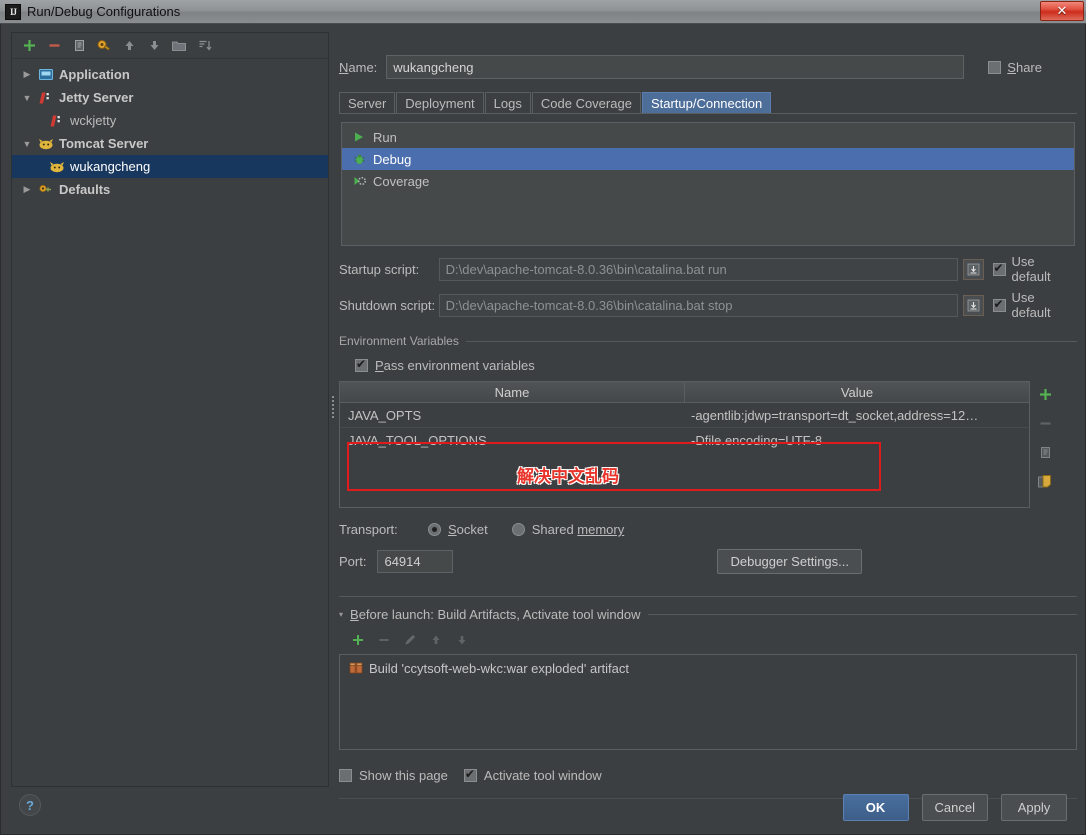 This screenshot has width=1086, height=835. I want to click on remove-task-button, so click(384, 640).